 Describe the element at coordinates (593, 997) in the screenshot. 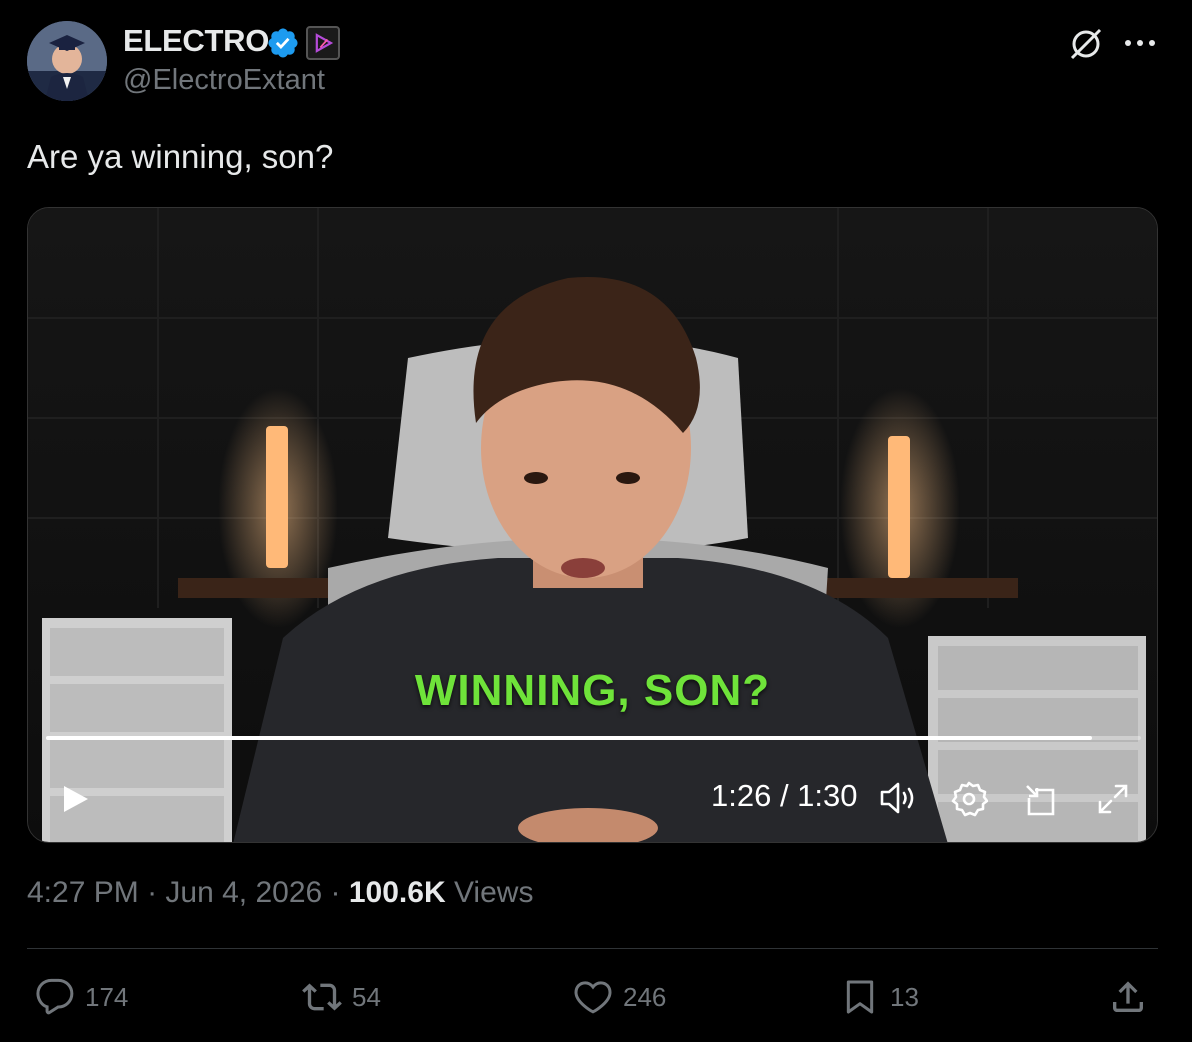

I see `heart-icon` at that location.